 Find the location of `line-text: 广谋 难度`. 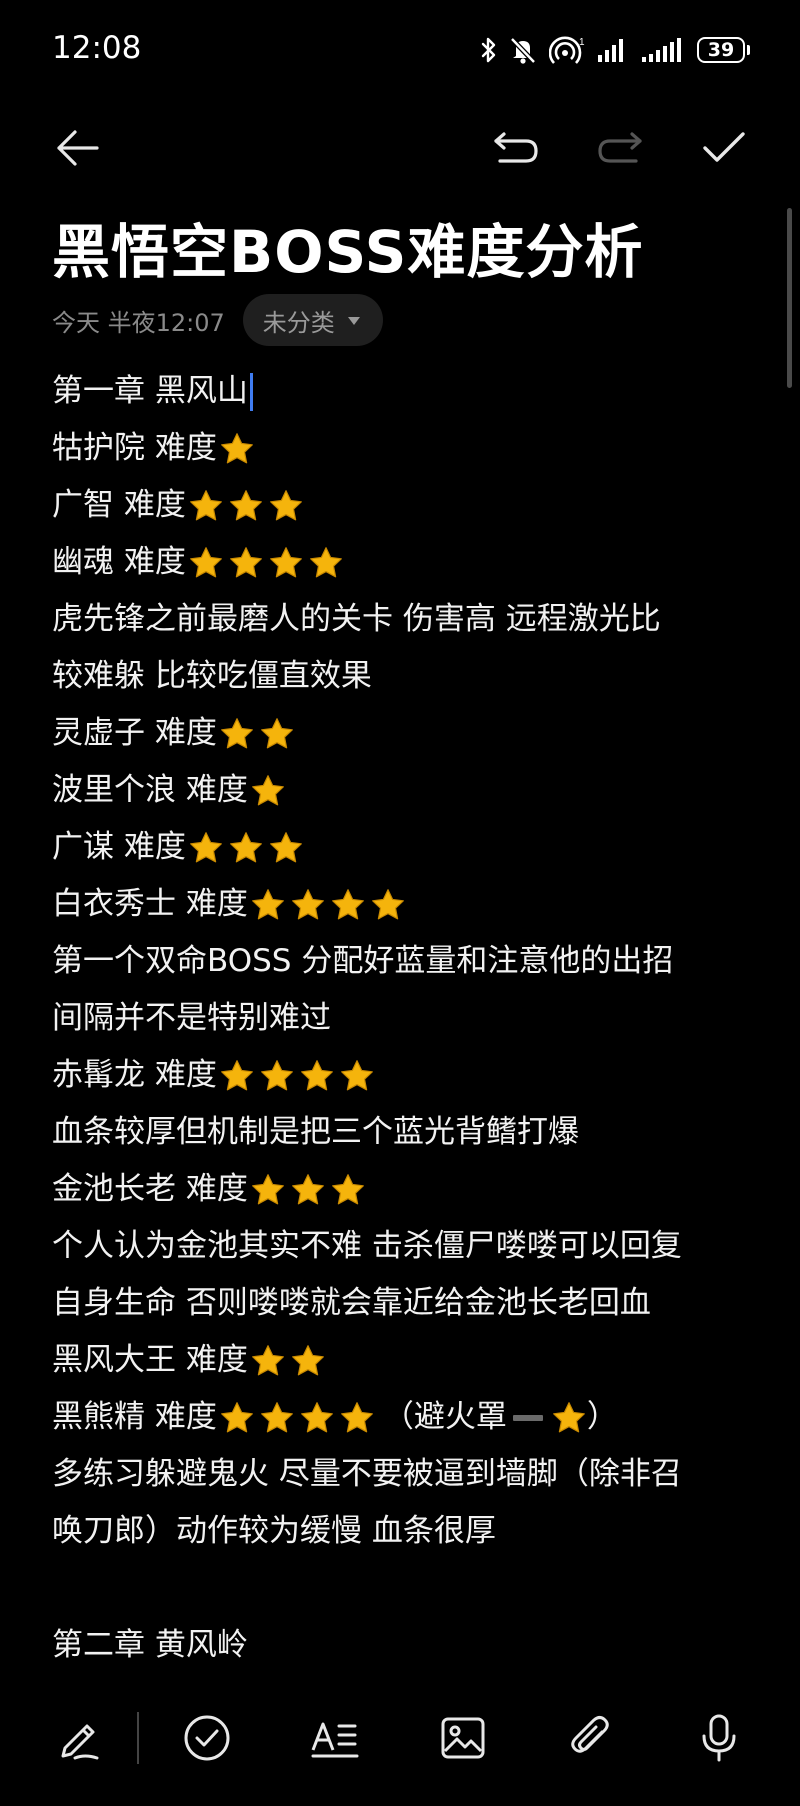

line-text: 广谋 难度 is located at coordinates (119, 847).